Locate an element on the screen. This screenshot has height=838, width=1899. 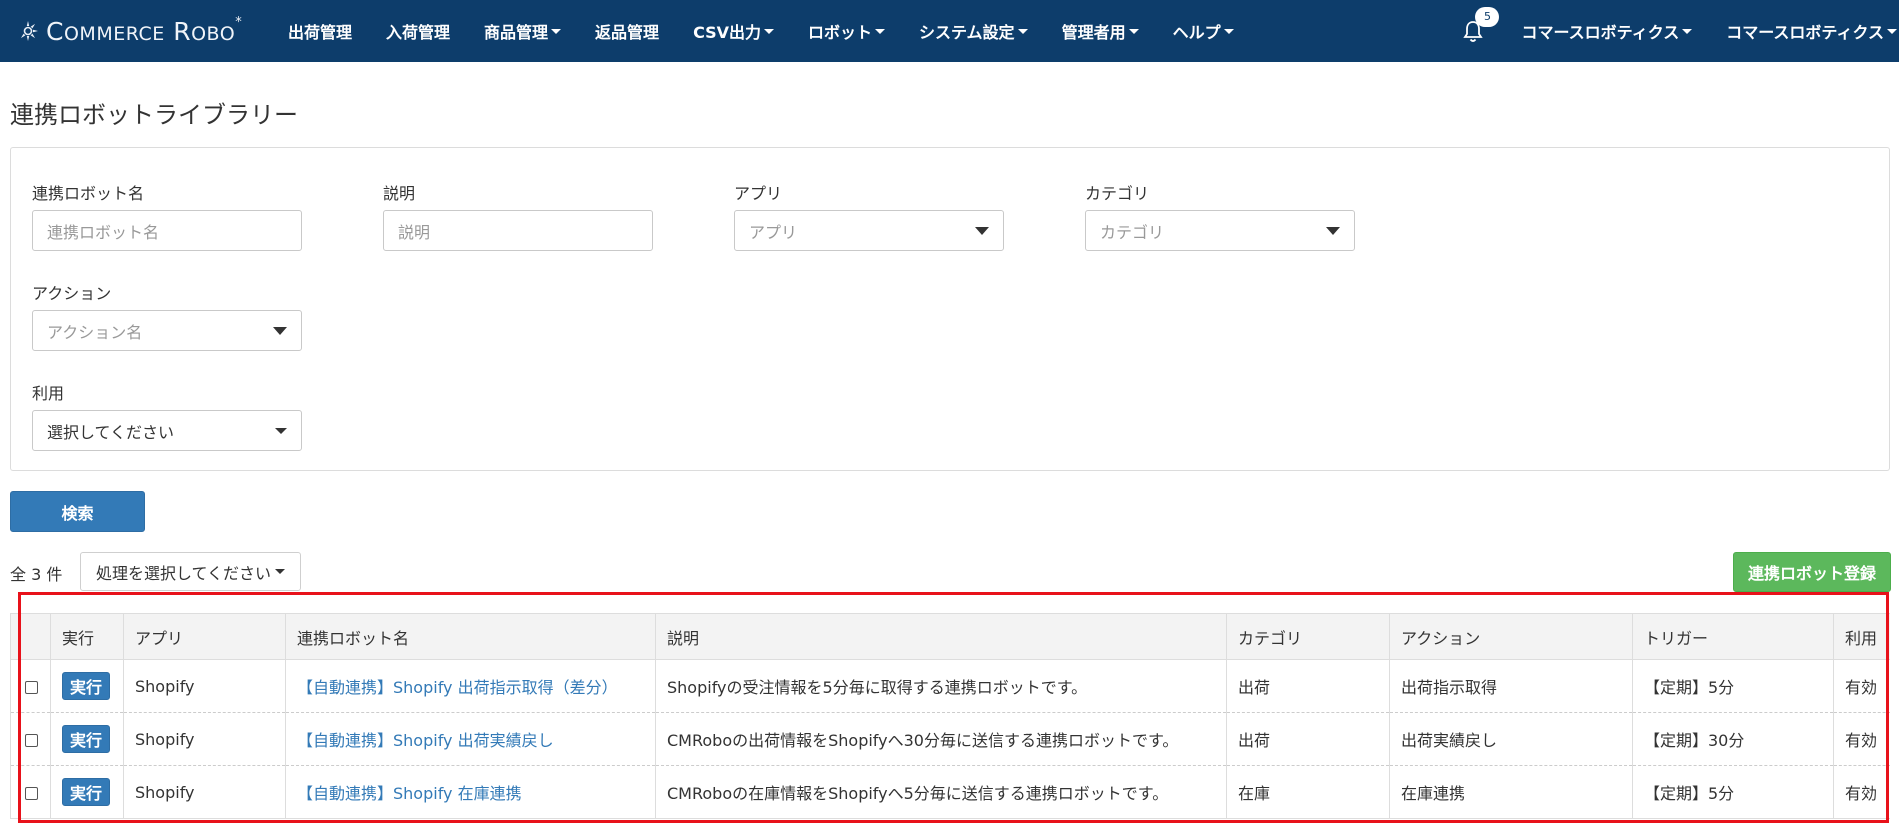
header-trigger: トリガー is located at coordinates (1733, 636).